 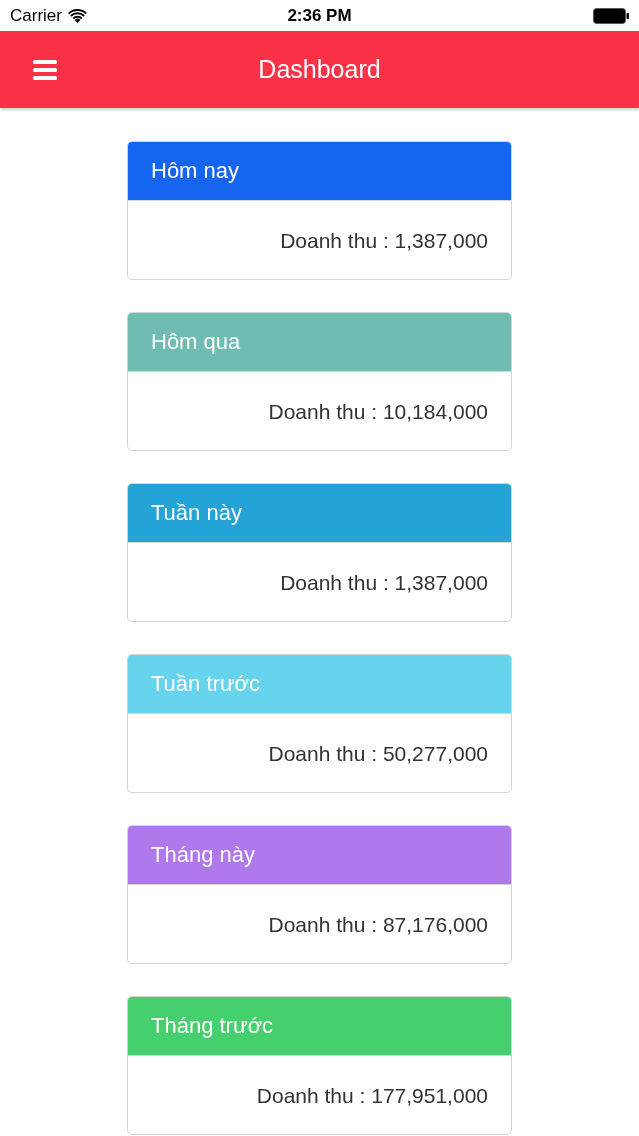 I want to click on revenue-text: Doanh thu : 10,184,000, so click(x=378, y=411).